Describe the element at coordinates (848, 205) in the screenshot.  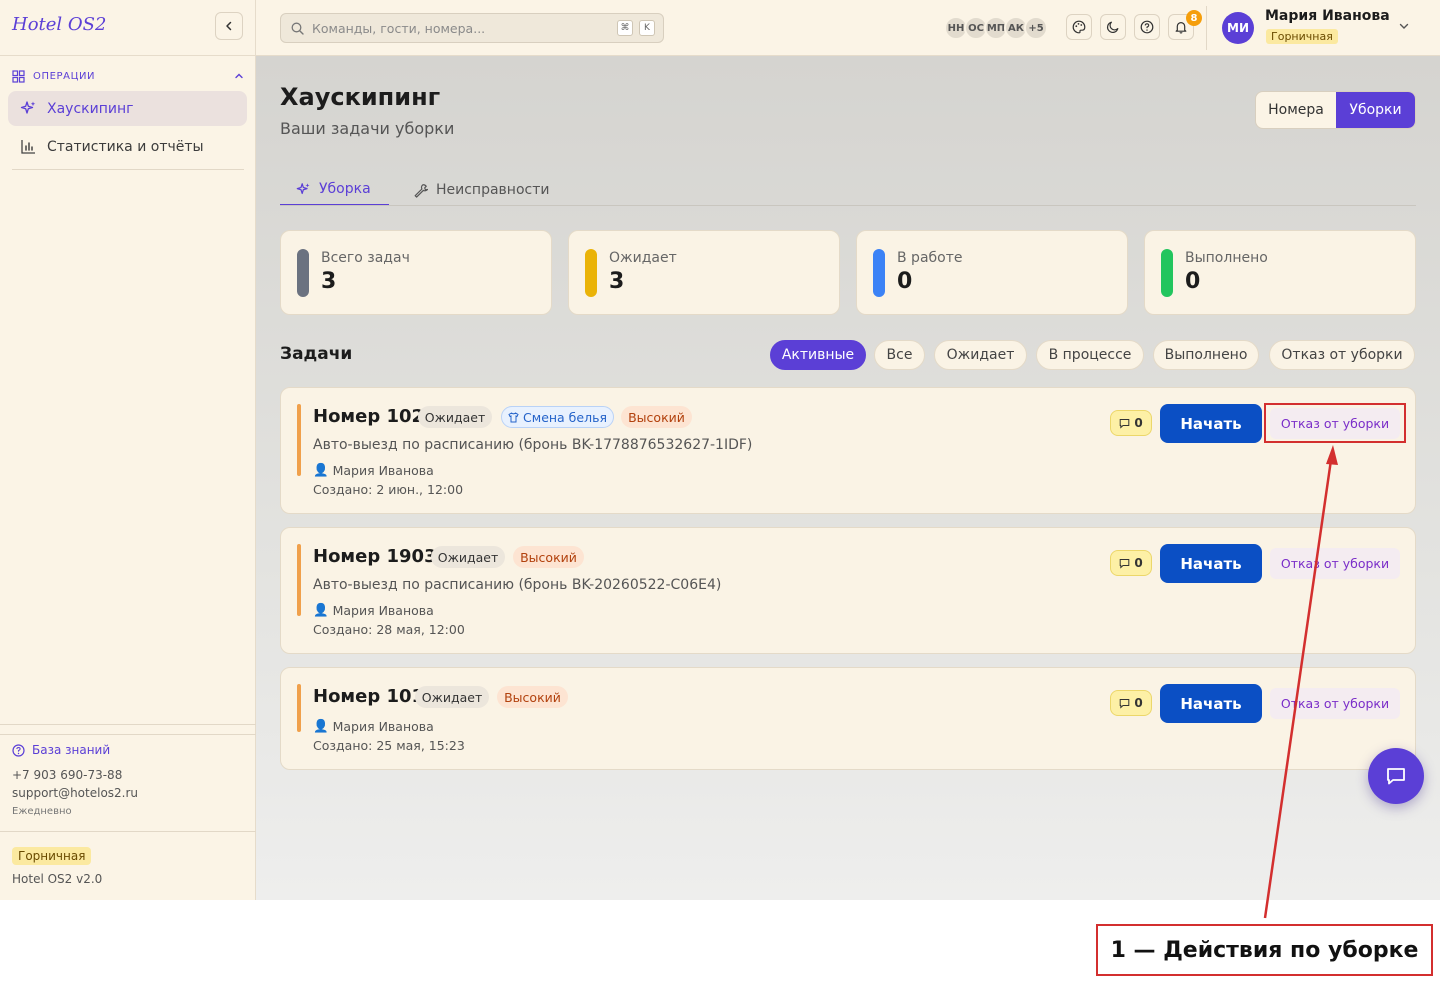
I see `tabs-divider` at that location.